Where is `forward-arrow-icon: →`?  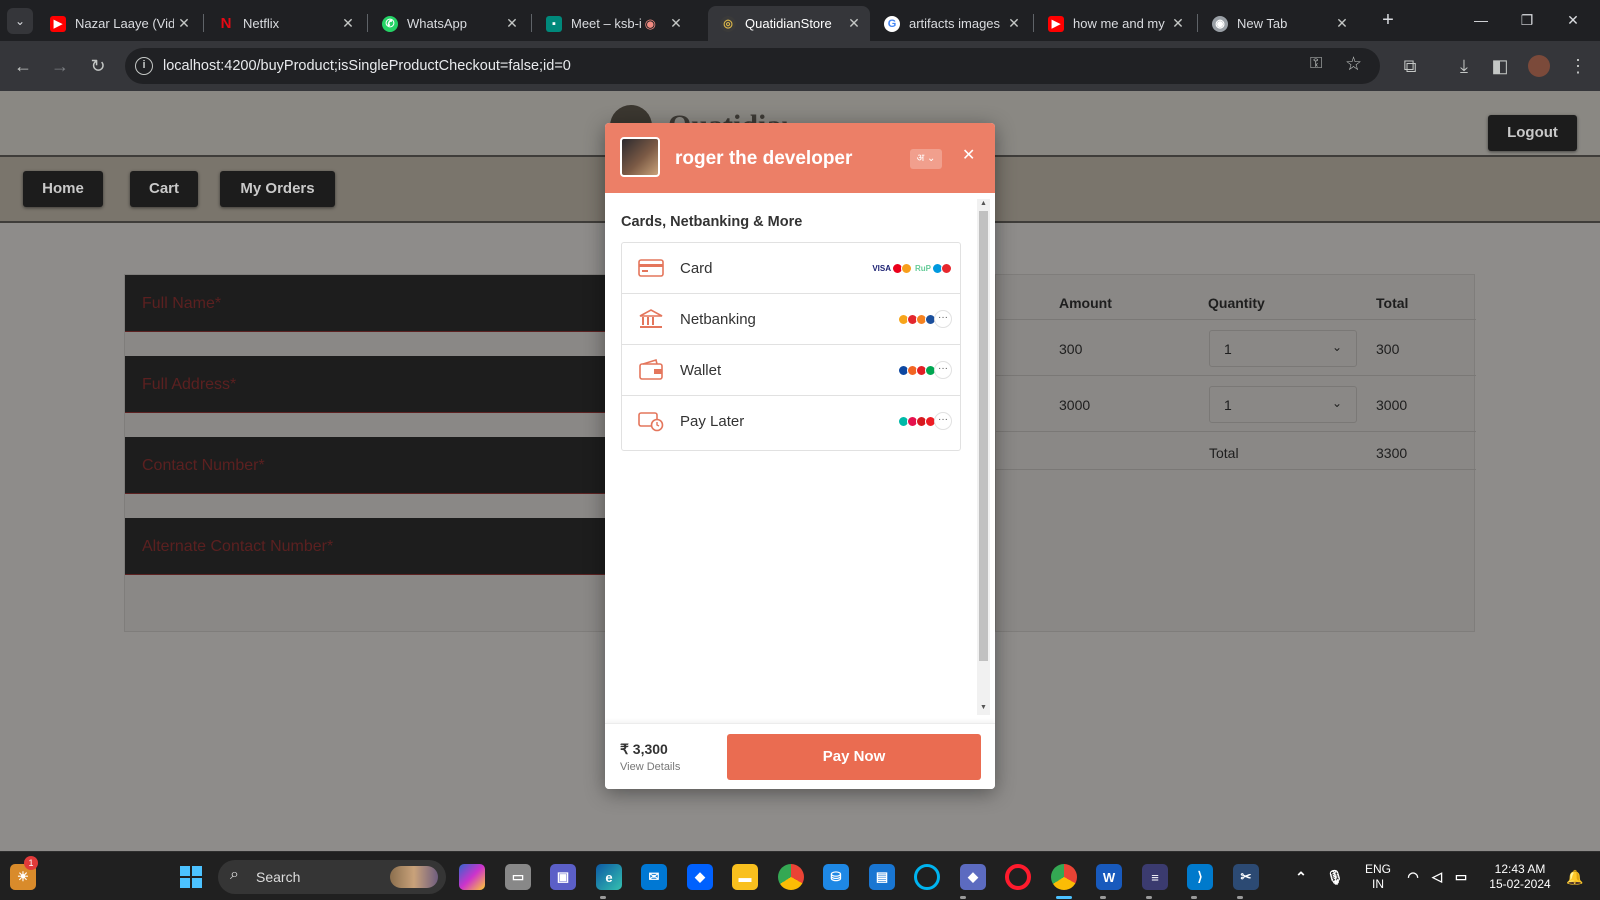
forward-arrow-icon: → is located at coordinates (60, 66).